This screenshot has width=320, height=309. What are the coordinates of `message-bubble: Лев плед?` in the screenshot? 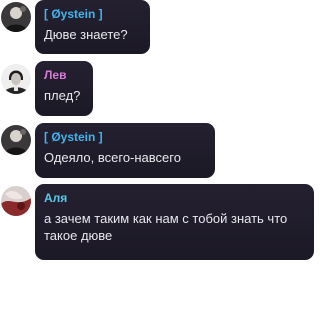 It's located at (64, 88).